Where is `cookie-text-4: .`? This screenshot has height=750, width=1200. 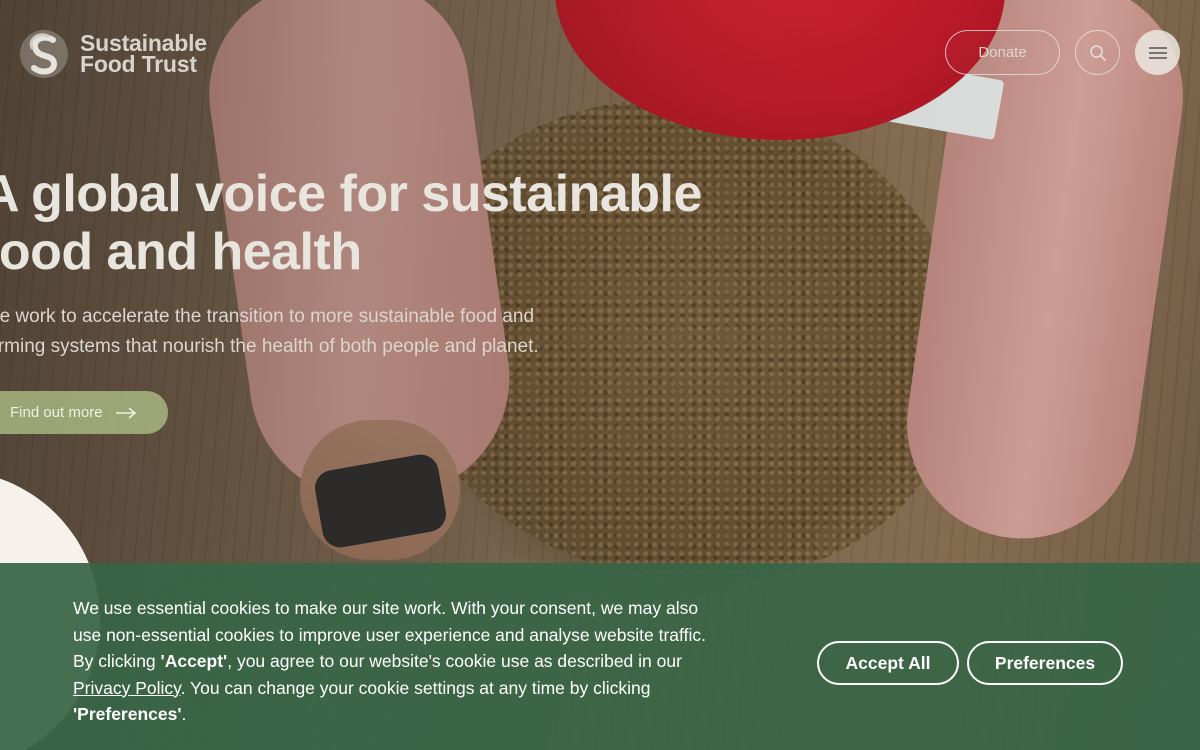
cookie-text-4: . is located at coordinates (184, 714).